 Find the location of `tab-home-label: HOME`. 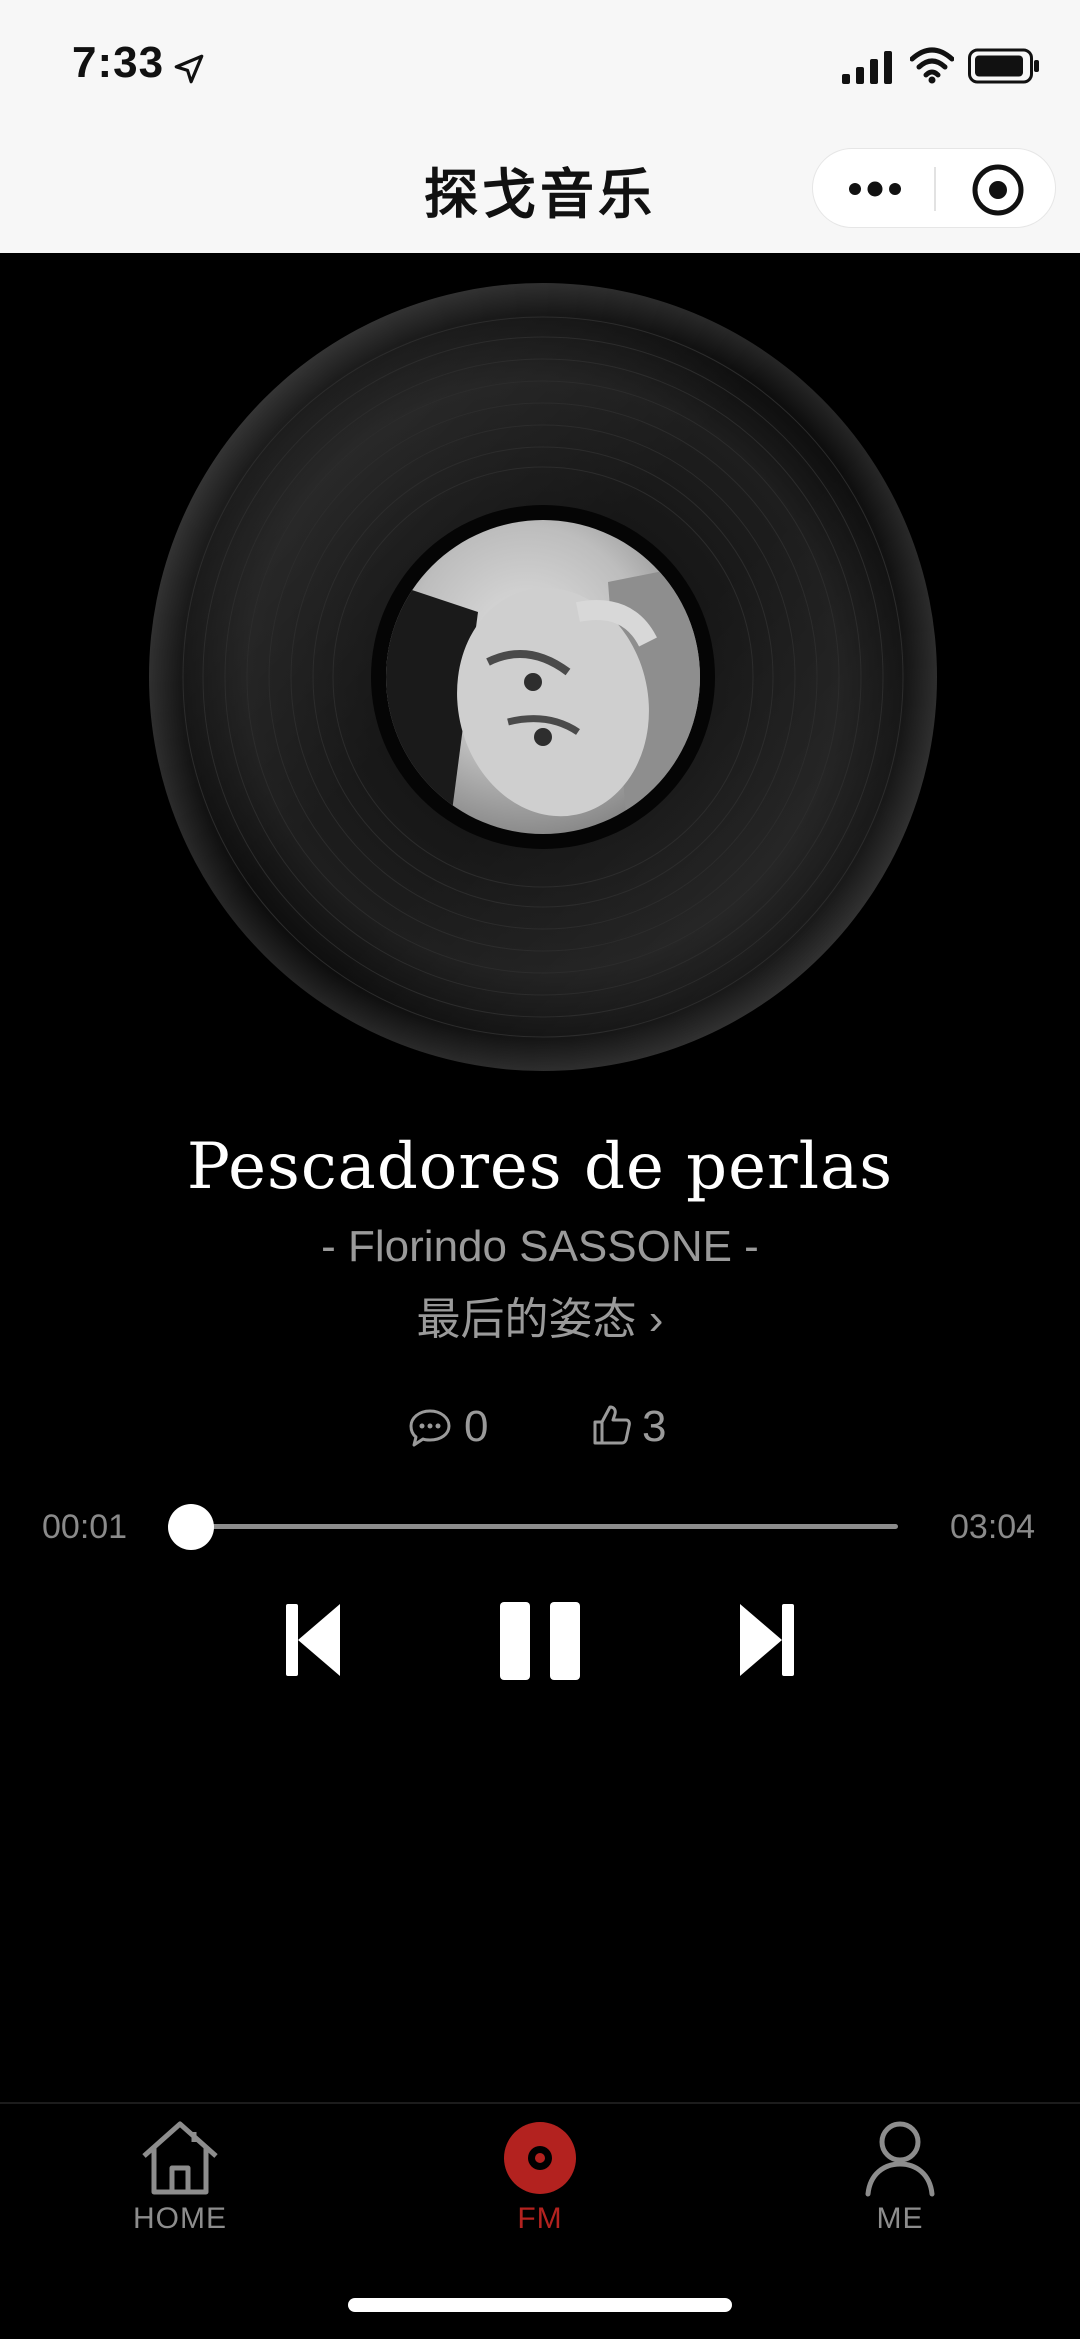

tab-home-label: HOME is located at coordinates (180, 2218).